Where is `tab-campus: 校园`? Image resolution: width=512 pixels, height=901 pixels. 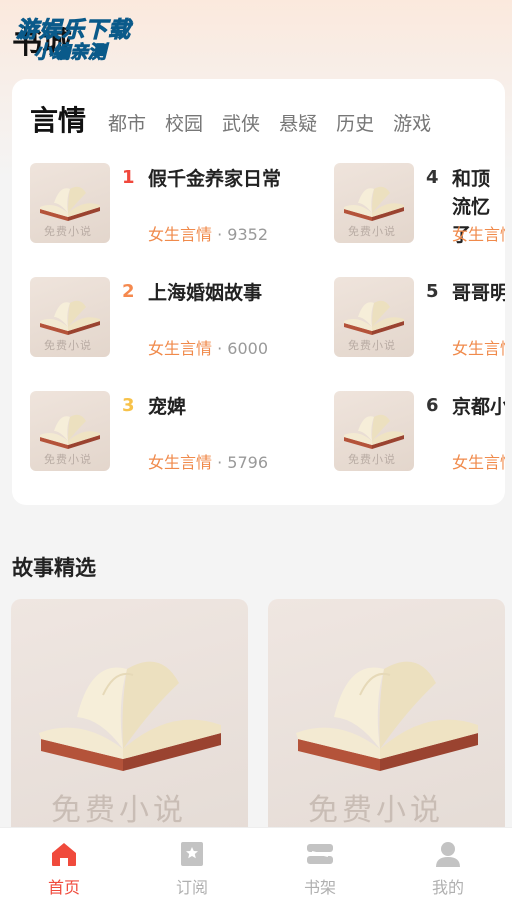 tab-campus: 校园 is located at coordinates (184, 122).